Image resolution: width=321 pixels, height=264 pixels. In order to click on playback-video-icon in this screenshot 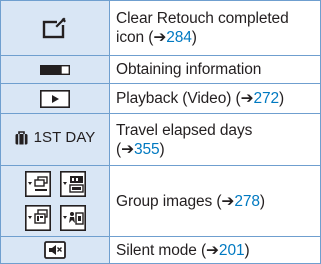, I will do `click(55, 98)`.